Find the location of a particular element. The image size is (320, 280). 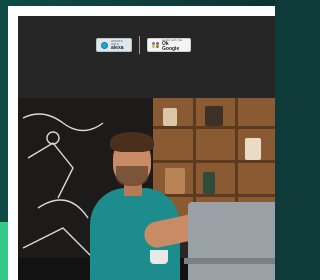

laptop is located at coordinates (231, 241).